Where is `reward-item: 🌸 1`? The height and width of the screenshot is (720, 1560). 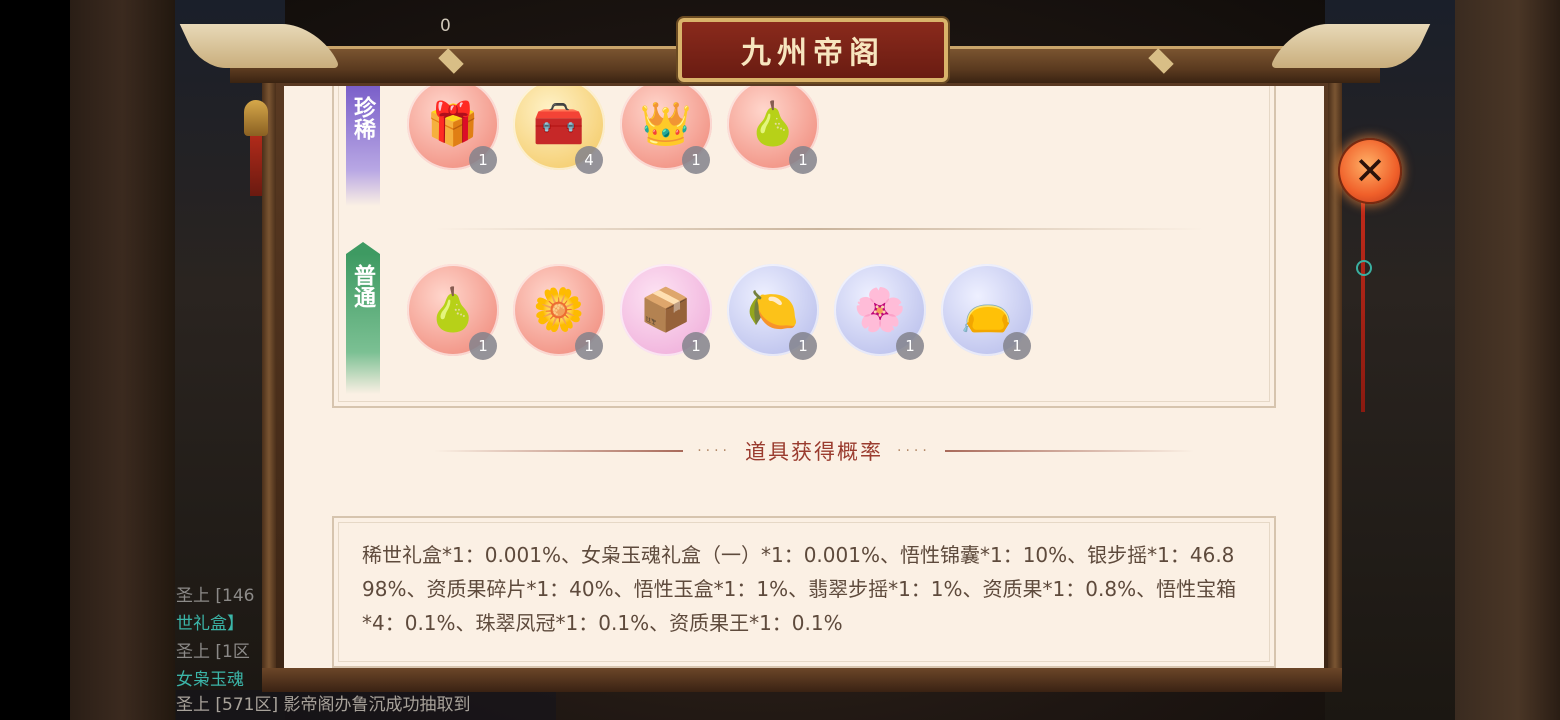 reward-item: 🌸 1 is located at coordinates (880, 312).